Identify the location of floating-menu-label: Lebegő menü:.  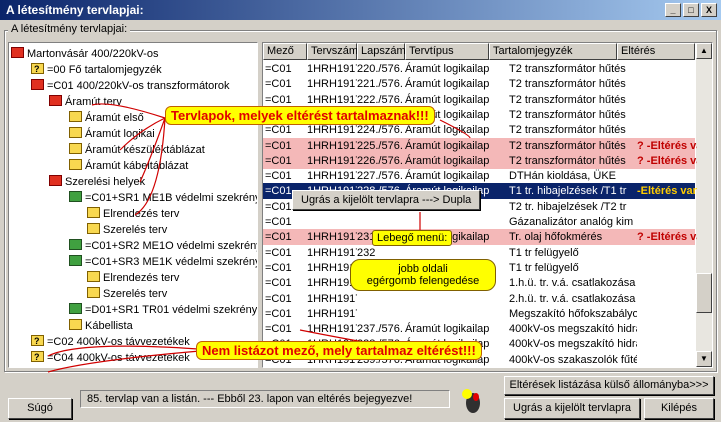
(412, 238).